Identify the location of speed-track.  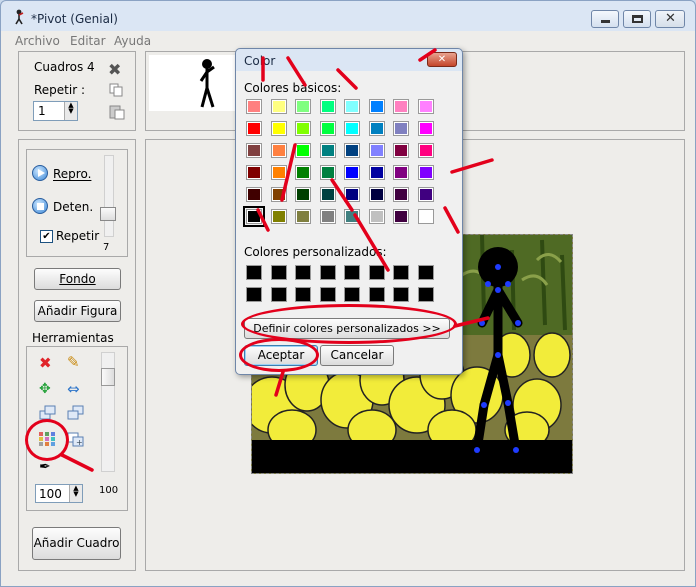
(109, 196).